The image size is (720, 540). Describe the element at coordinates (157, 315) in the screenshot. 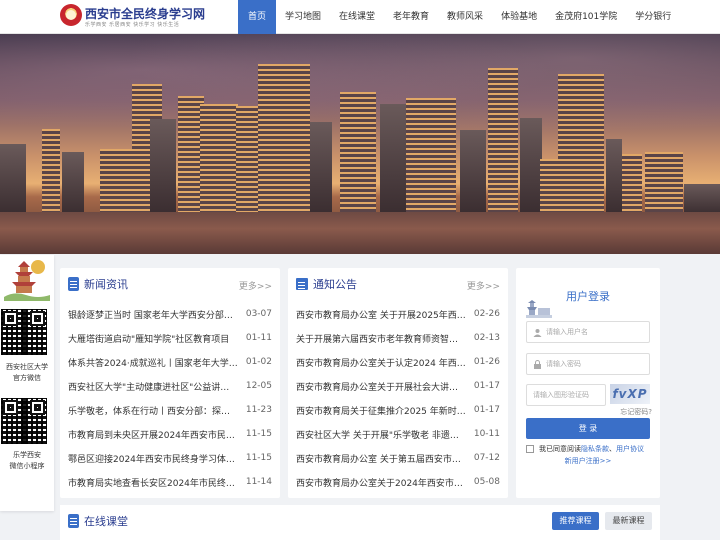

I see `news-item-title: 银龄逐梦正当时 国家老年大学西安分部喜迎新学期` at that location.